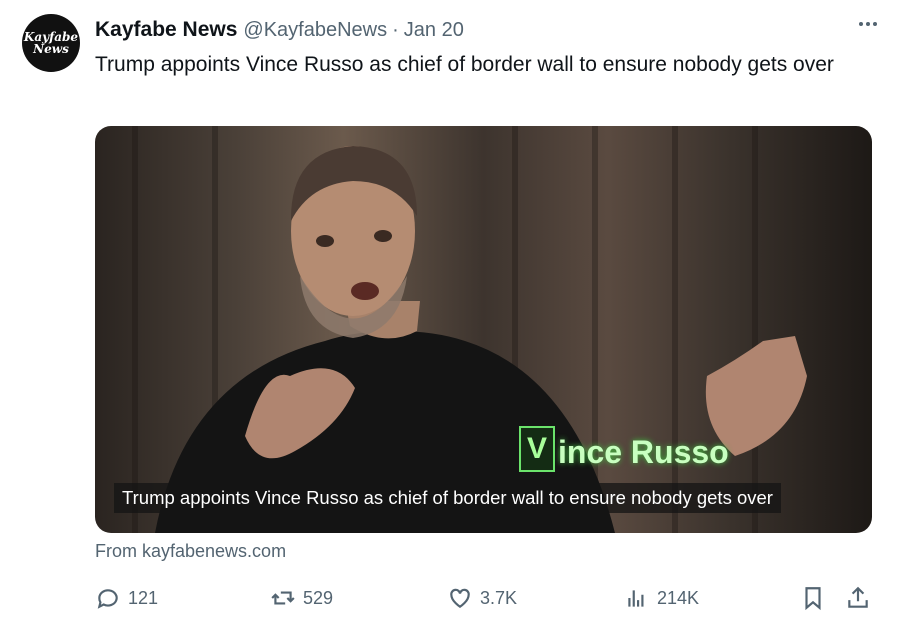 Image resolution: width=917 pixels, height=621 pixels. What do you see at coordinates (537, 449) in the screenshot?
I see `lower-third-element-box: V` at bounding box center [537, 449].